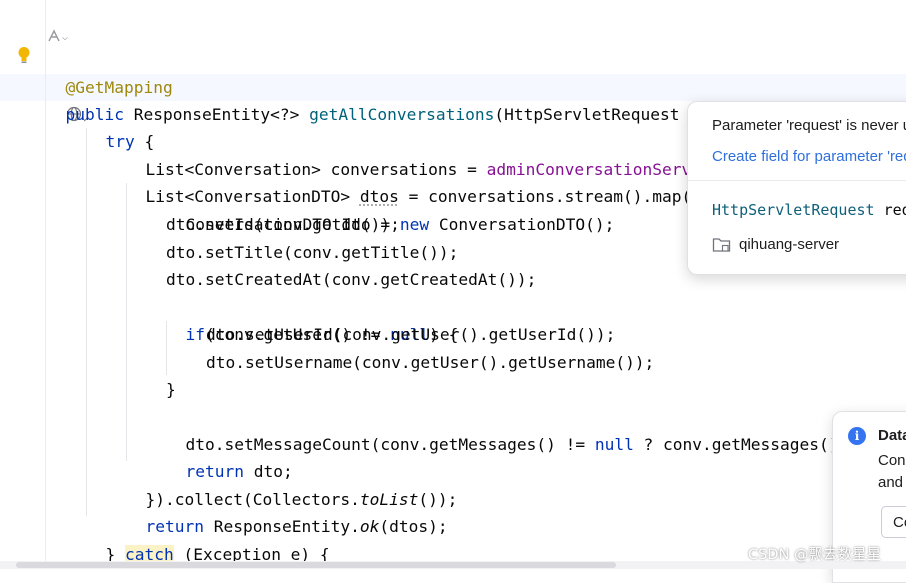 The image size is (906, 583). What do you see at coordinates (351, 279) in the screenshot?
I see `code-line-set-created-at: dto.setCreatedAt(conv.getCreatedAt());` at bounding box center [351, 279].